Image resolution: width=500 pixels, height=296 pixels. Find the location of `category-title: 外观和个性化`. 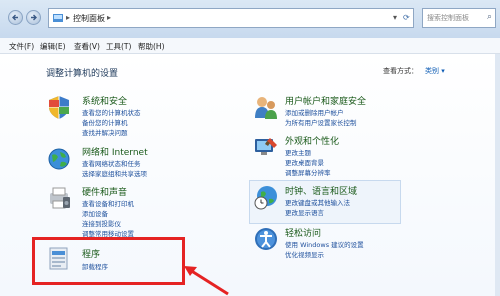

category-title: 外观和个性化 is located at coordinates (312, 140).